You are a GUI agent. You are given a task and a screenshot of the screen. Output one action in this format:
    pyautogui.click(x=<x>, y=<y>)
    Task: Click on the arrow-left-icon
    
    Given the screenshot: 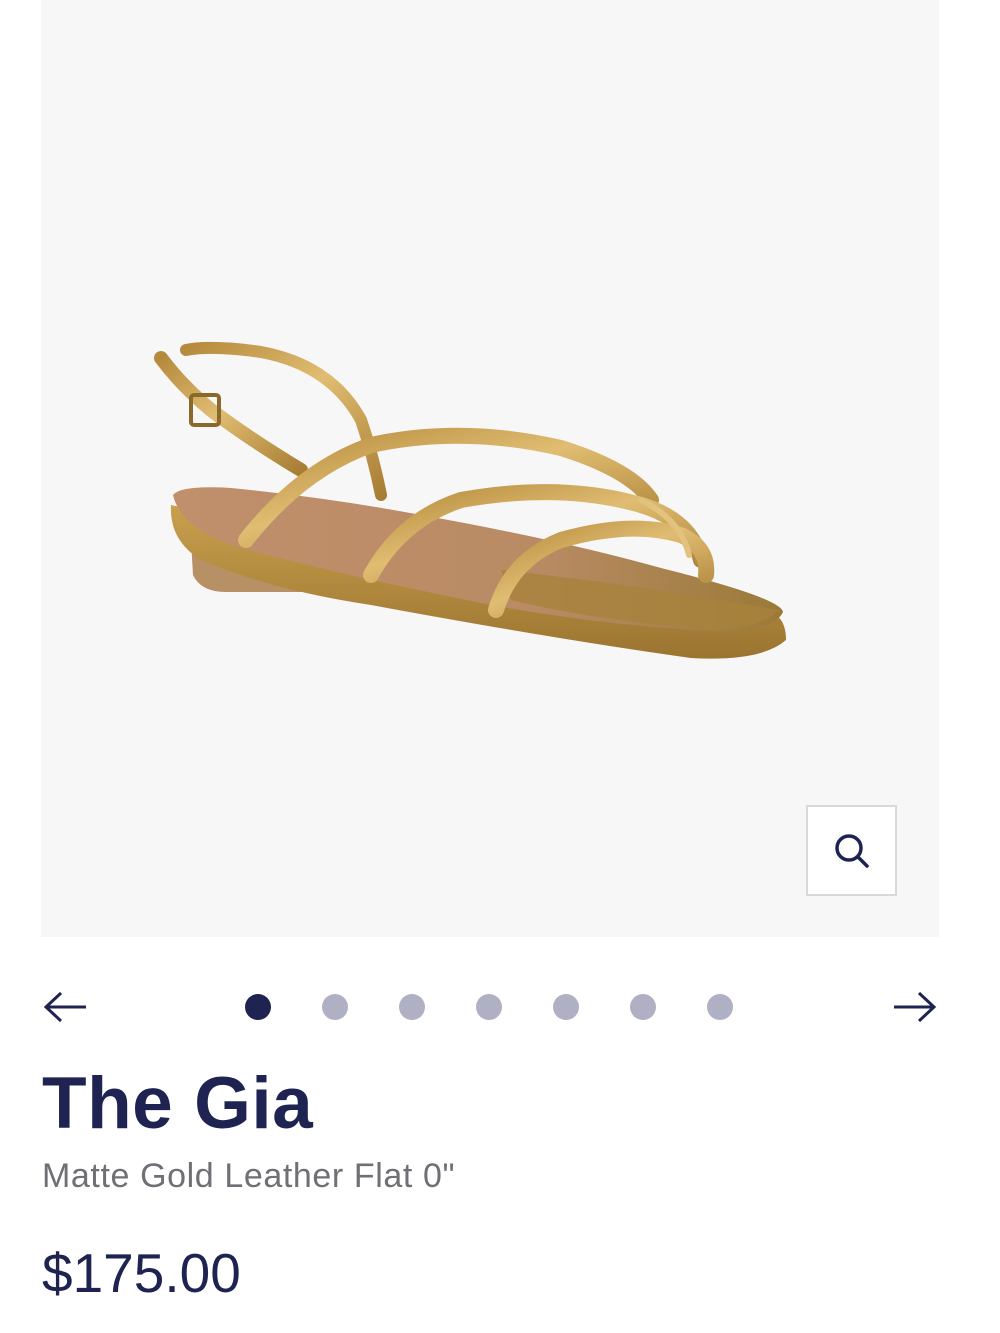 What is the action you would take?
    pyautogui.click(x=64, y=1007)
    